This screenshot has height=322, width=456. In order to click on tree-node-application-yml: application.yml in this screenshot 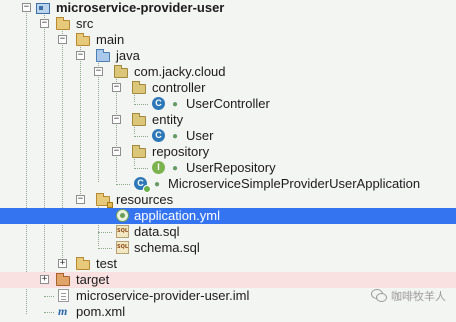, I will do `click(228, 216)`.